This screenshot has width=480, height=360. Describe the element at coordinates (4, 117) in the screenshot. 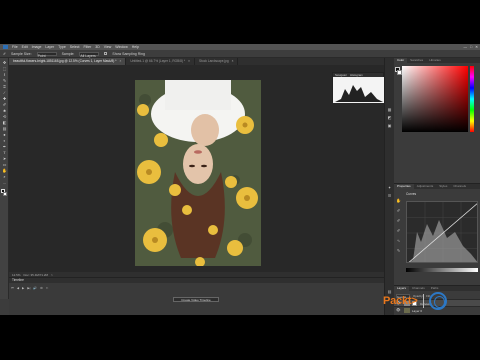

I see `history-brush-icon: ⟲` at that location.